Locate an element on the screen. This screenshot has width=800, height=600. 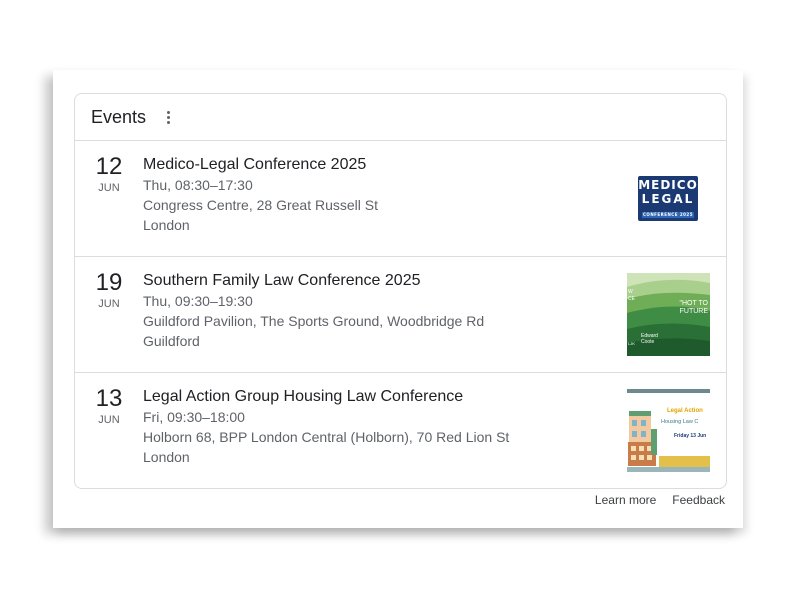
thumb-title: Legal Action is located at coordinates (685, 411).